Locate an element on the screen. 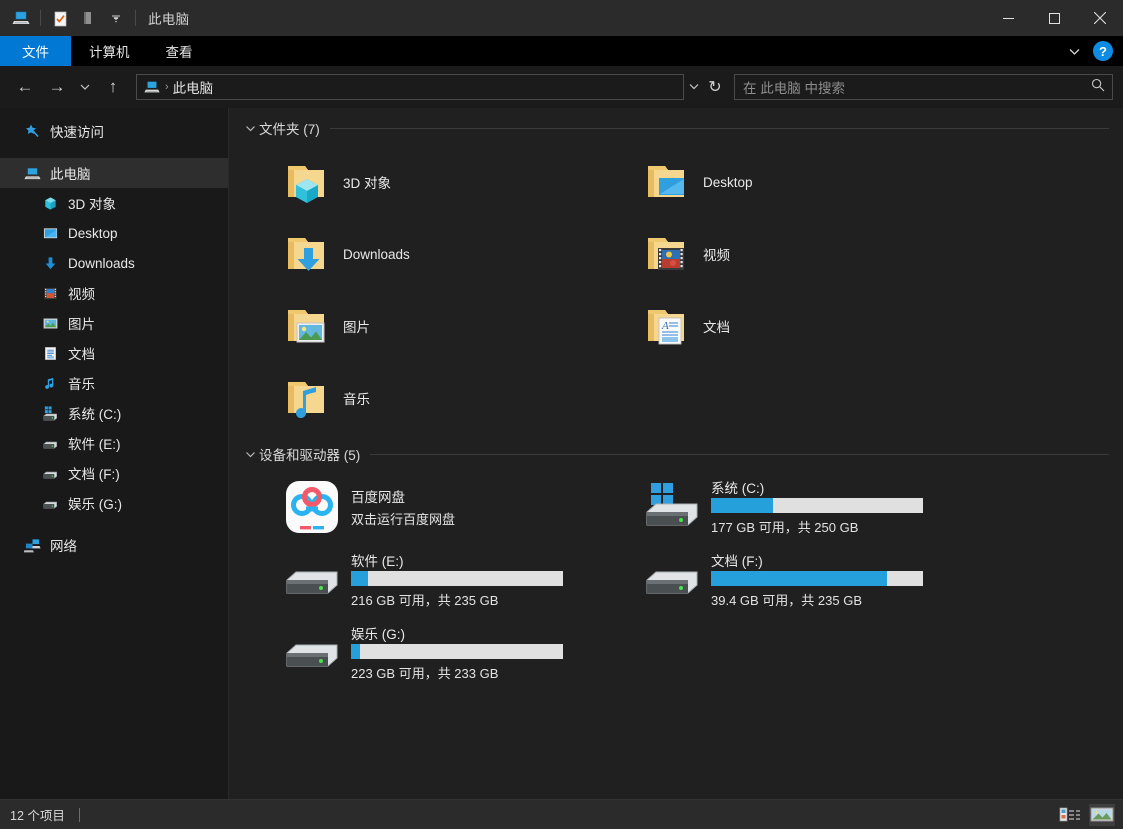  toolbar-divider is located at coordinates (40, 18).